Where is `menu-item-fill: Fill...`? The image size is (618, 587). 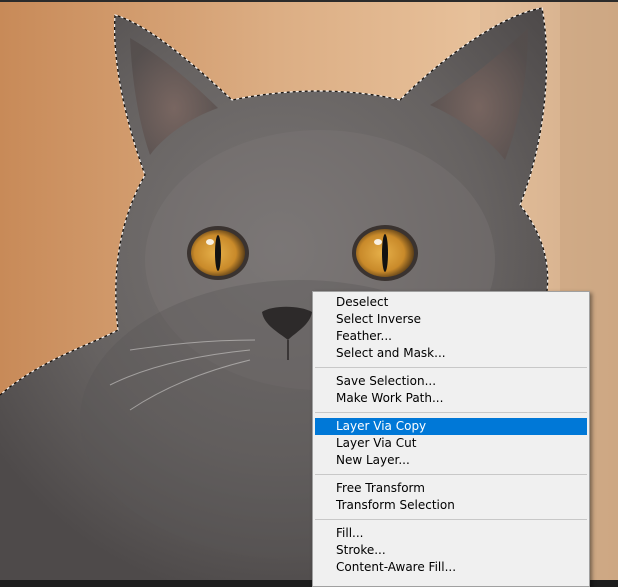 menu-item-fill: Fill... is located at coordinates (451, 533).